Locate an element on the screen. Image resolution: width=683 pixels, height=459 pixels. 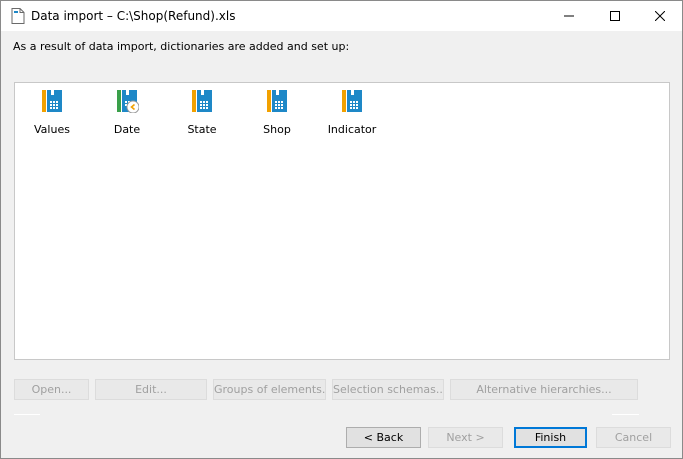
title-bar: Data import – C:\Shop(Refund).xls is located at coordinates (341, 16).